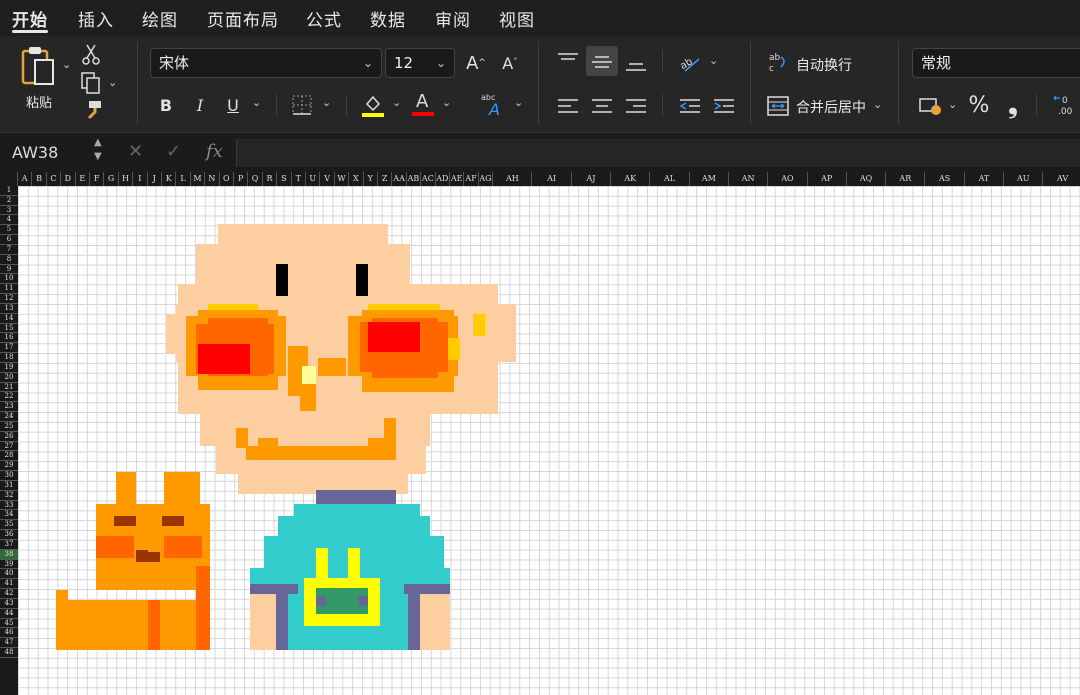 The height and width of the screenshot is (695, 1080). What do you see at coordinates (9, 378) in the screenshot?
I see `row-header: 20` at bounding box center [9, 378].